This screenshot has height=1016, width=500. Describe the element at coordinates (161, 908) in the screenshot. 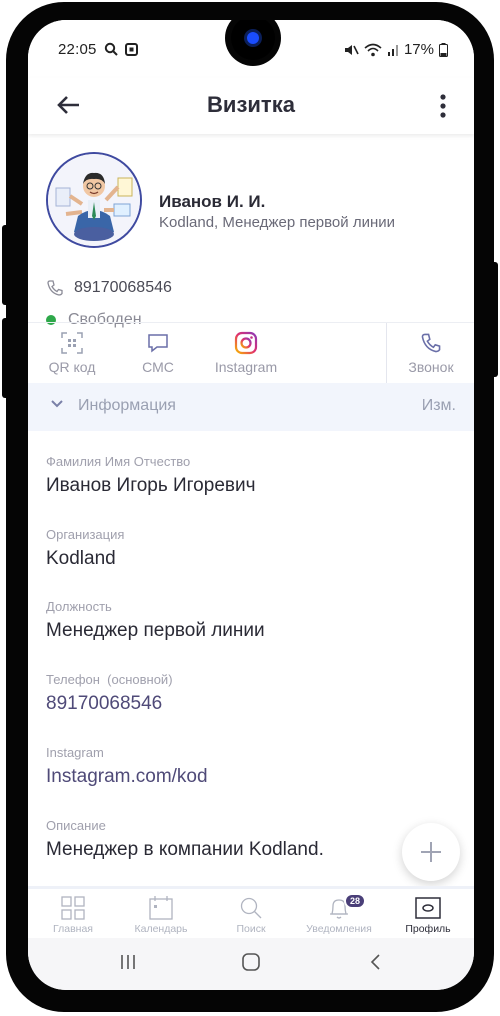

I see `calendar-icon` at that location.